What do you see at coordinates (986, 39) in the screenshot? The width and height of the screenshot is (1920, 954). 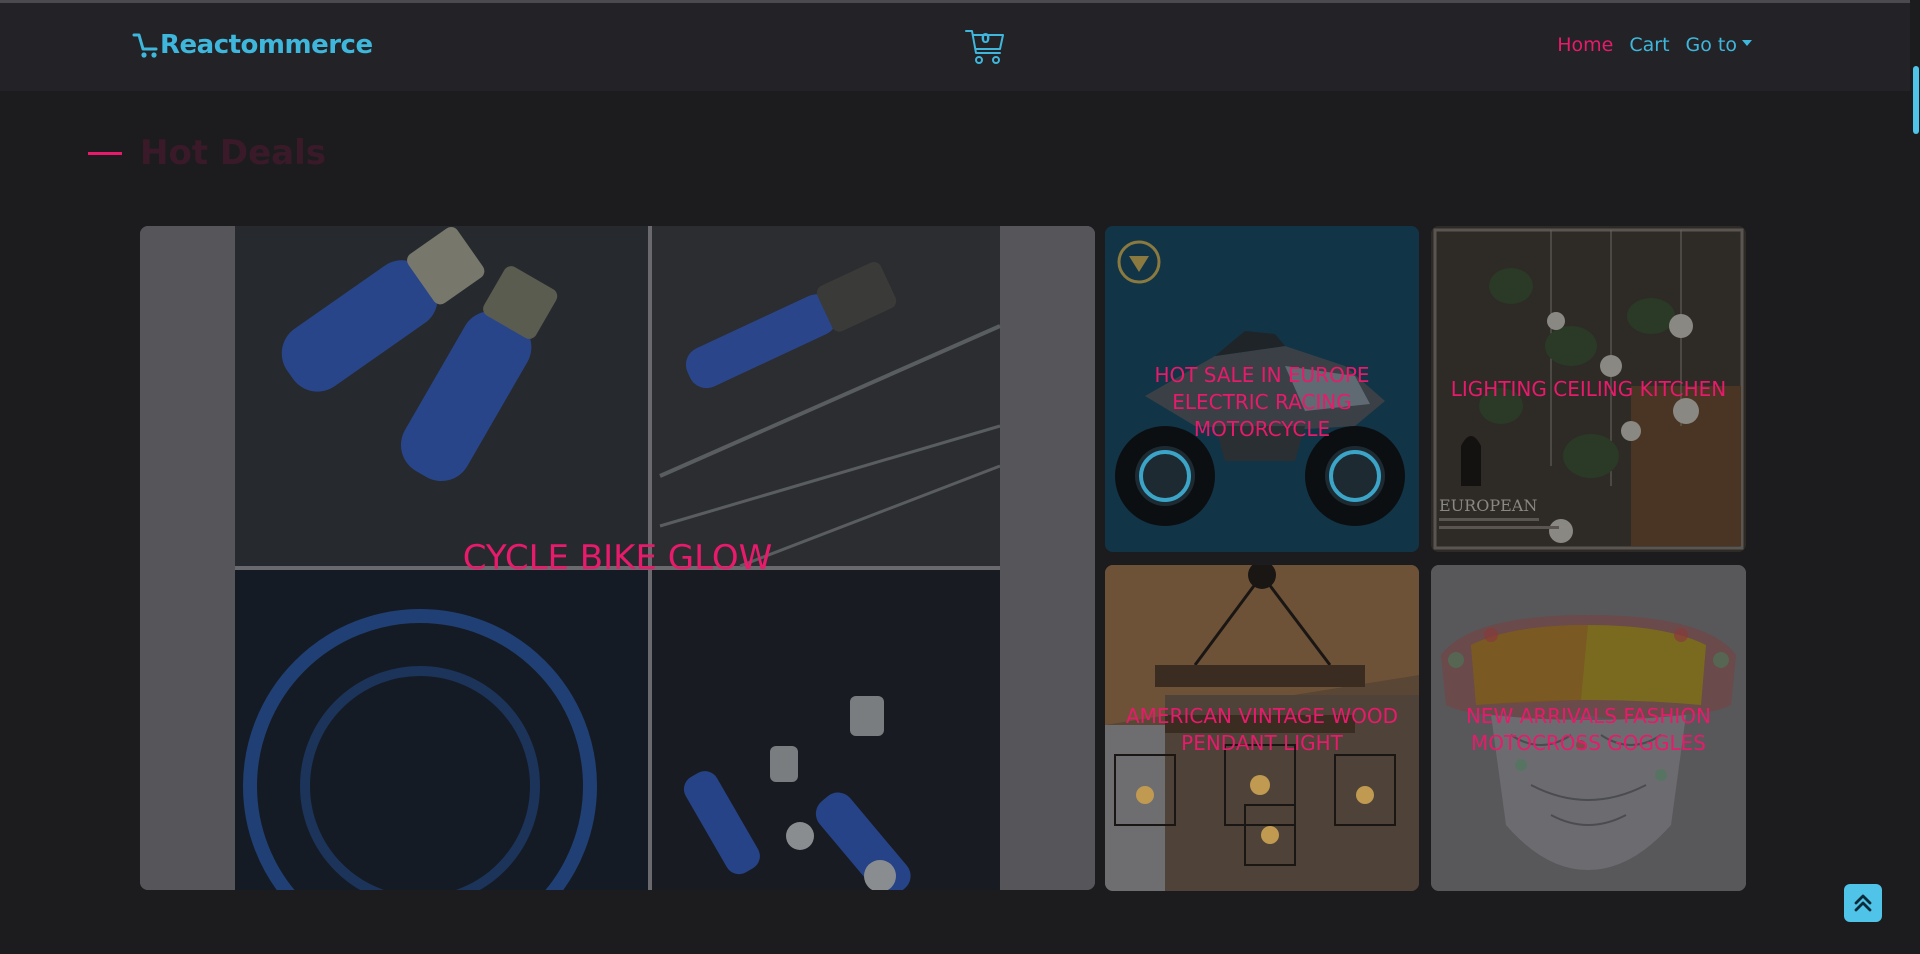 I see `cart-count-badge: 0` at bounding box center [986, 39].